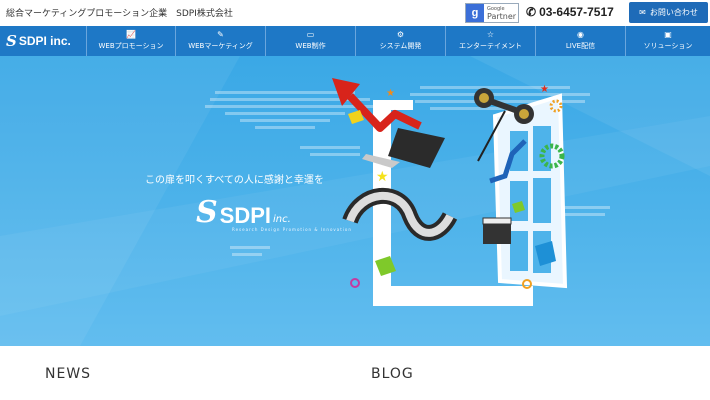 The height and width of the screenshot is (400, 710). Describe the element at coordinates (475, 13) in the screenshot. I see `google-g-icon: g` at that location.